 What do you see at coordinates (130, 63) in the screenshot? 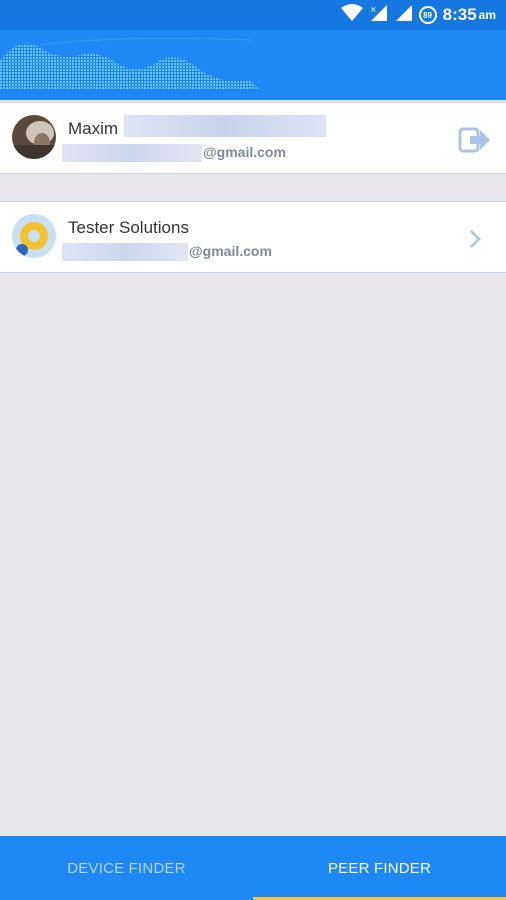
I see `header-wave-decoration` at bounding box center [130, 63].